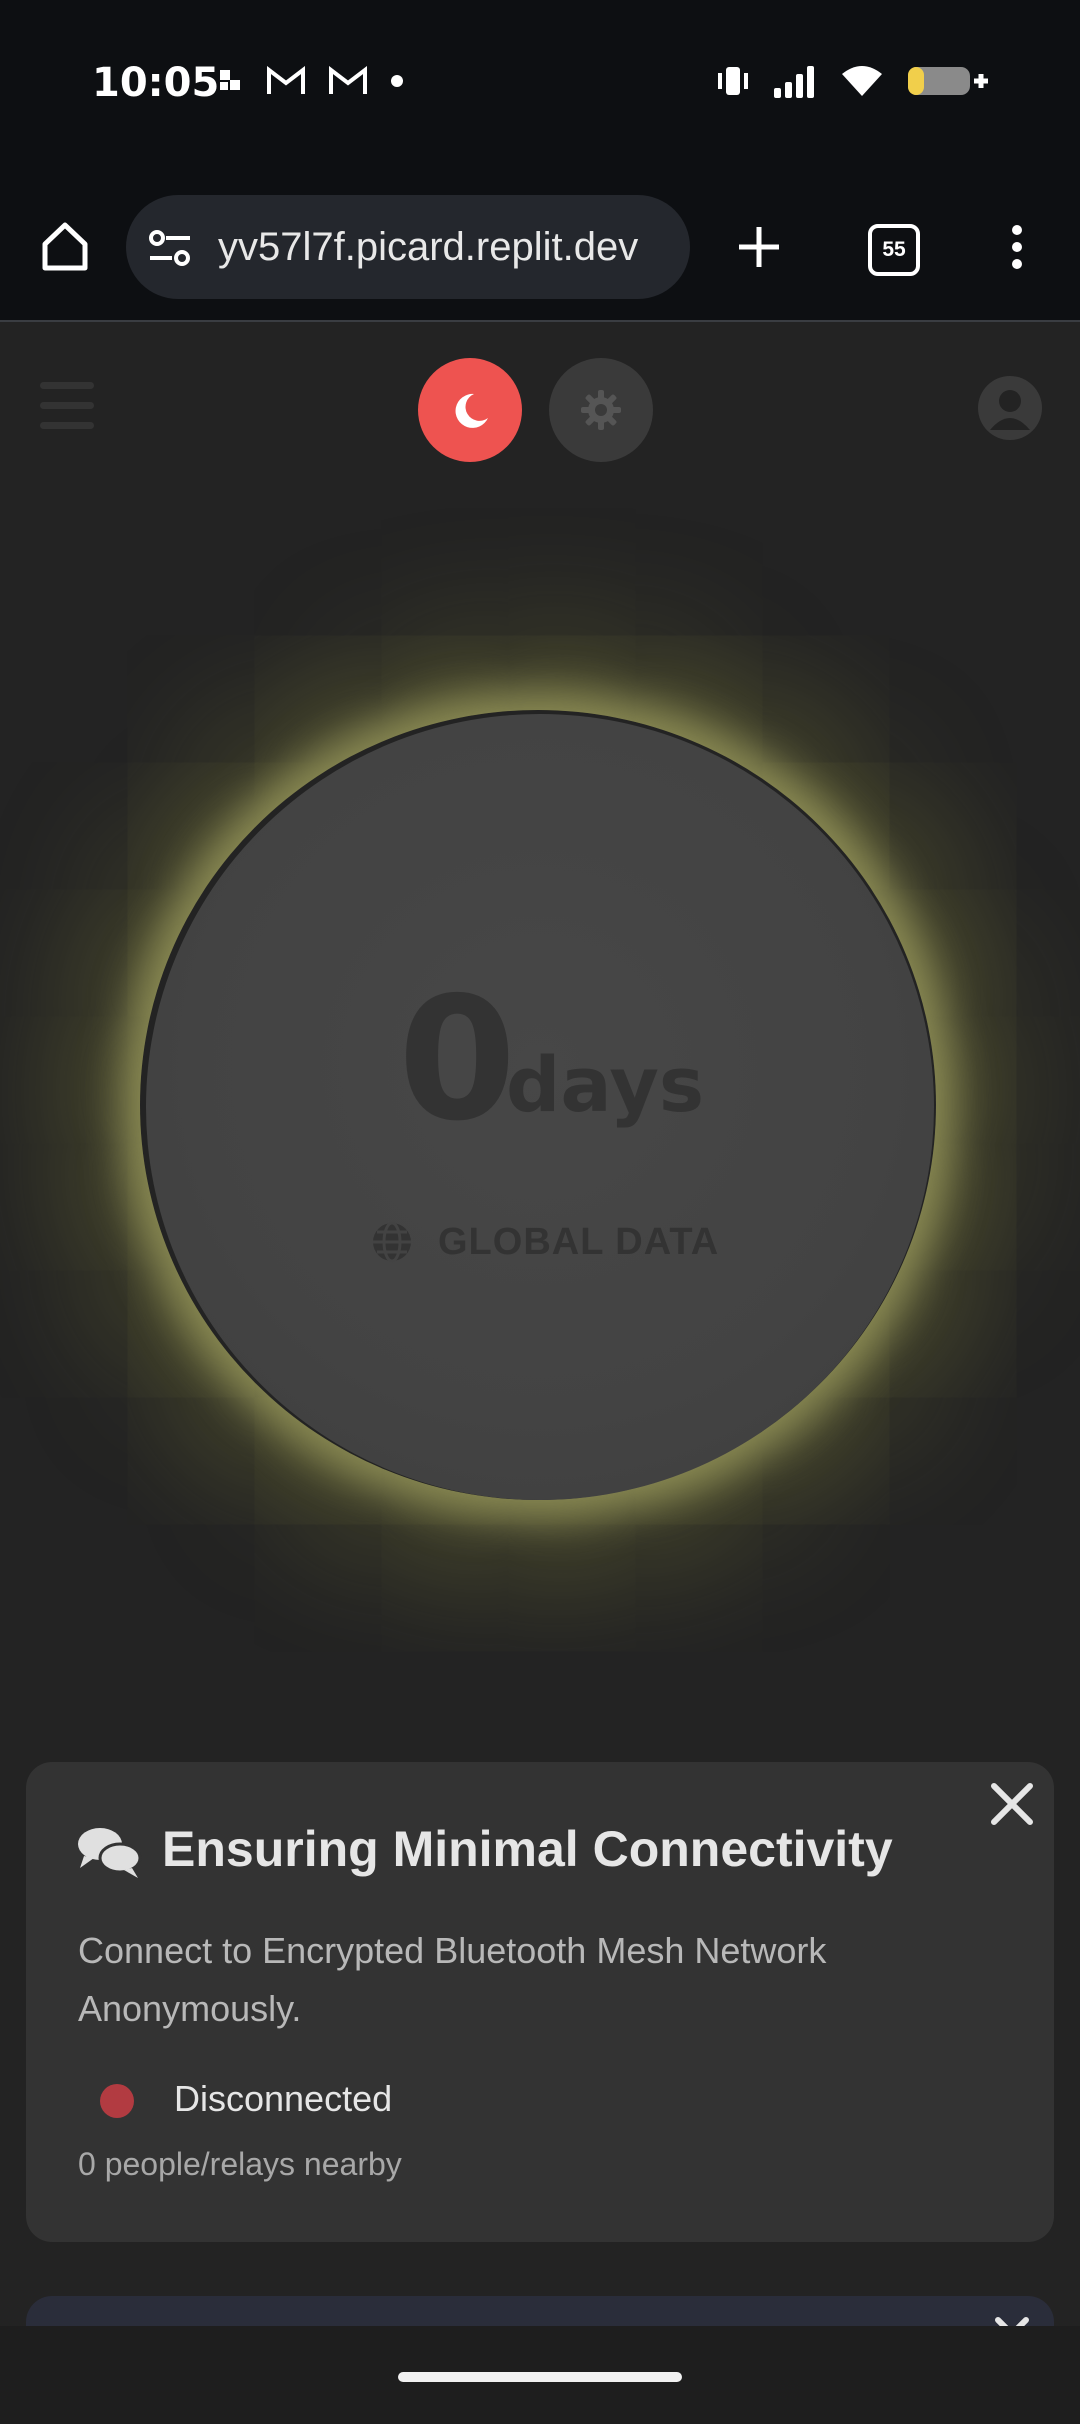 The image size is (1080, 2424). I want to click on more-options-icon, so click(1017, 247).